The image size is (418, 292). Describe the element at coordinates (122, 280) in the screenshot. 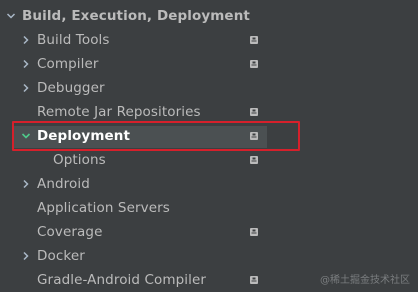

I see `tree-node-label: Gradle-Android Compiler` at that location.